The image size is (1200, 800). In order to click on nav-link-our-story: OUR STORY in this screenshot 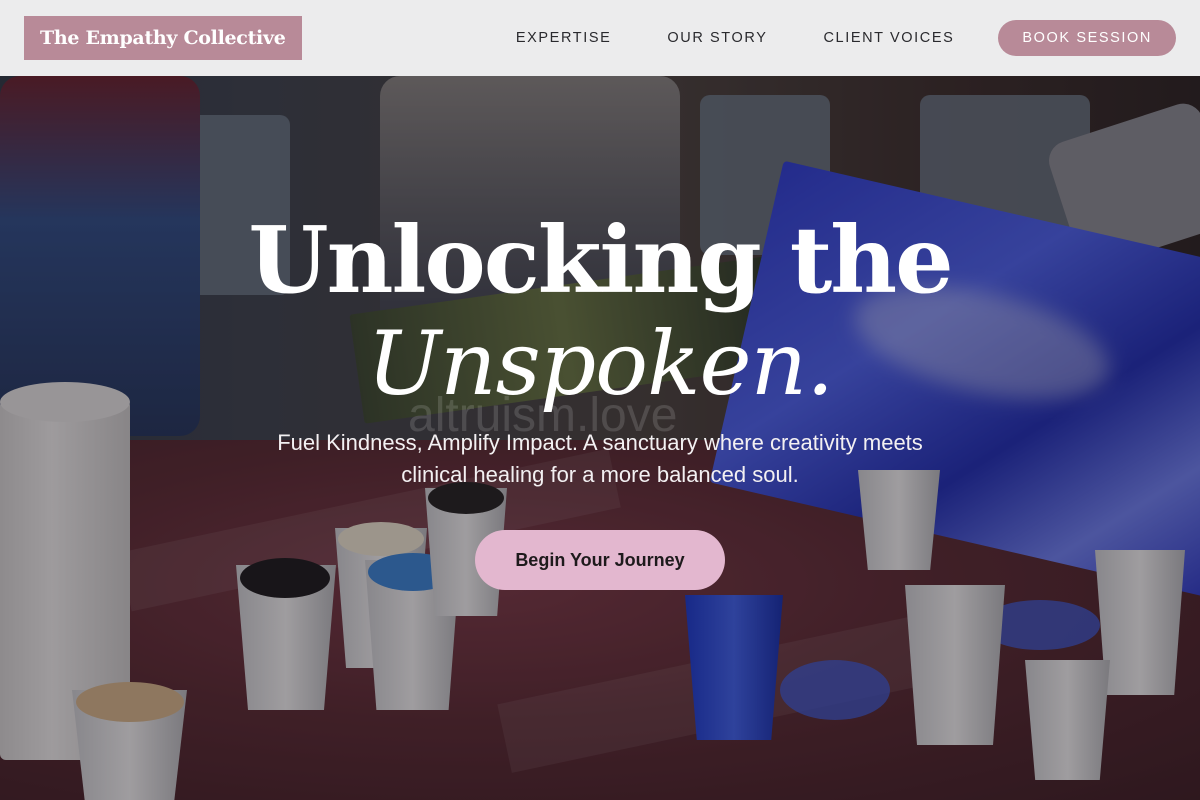, I will do `click(717, 38)`.